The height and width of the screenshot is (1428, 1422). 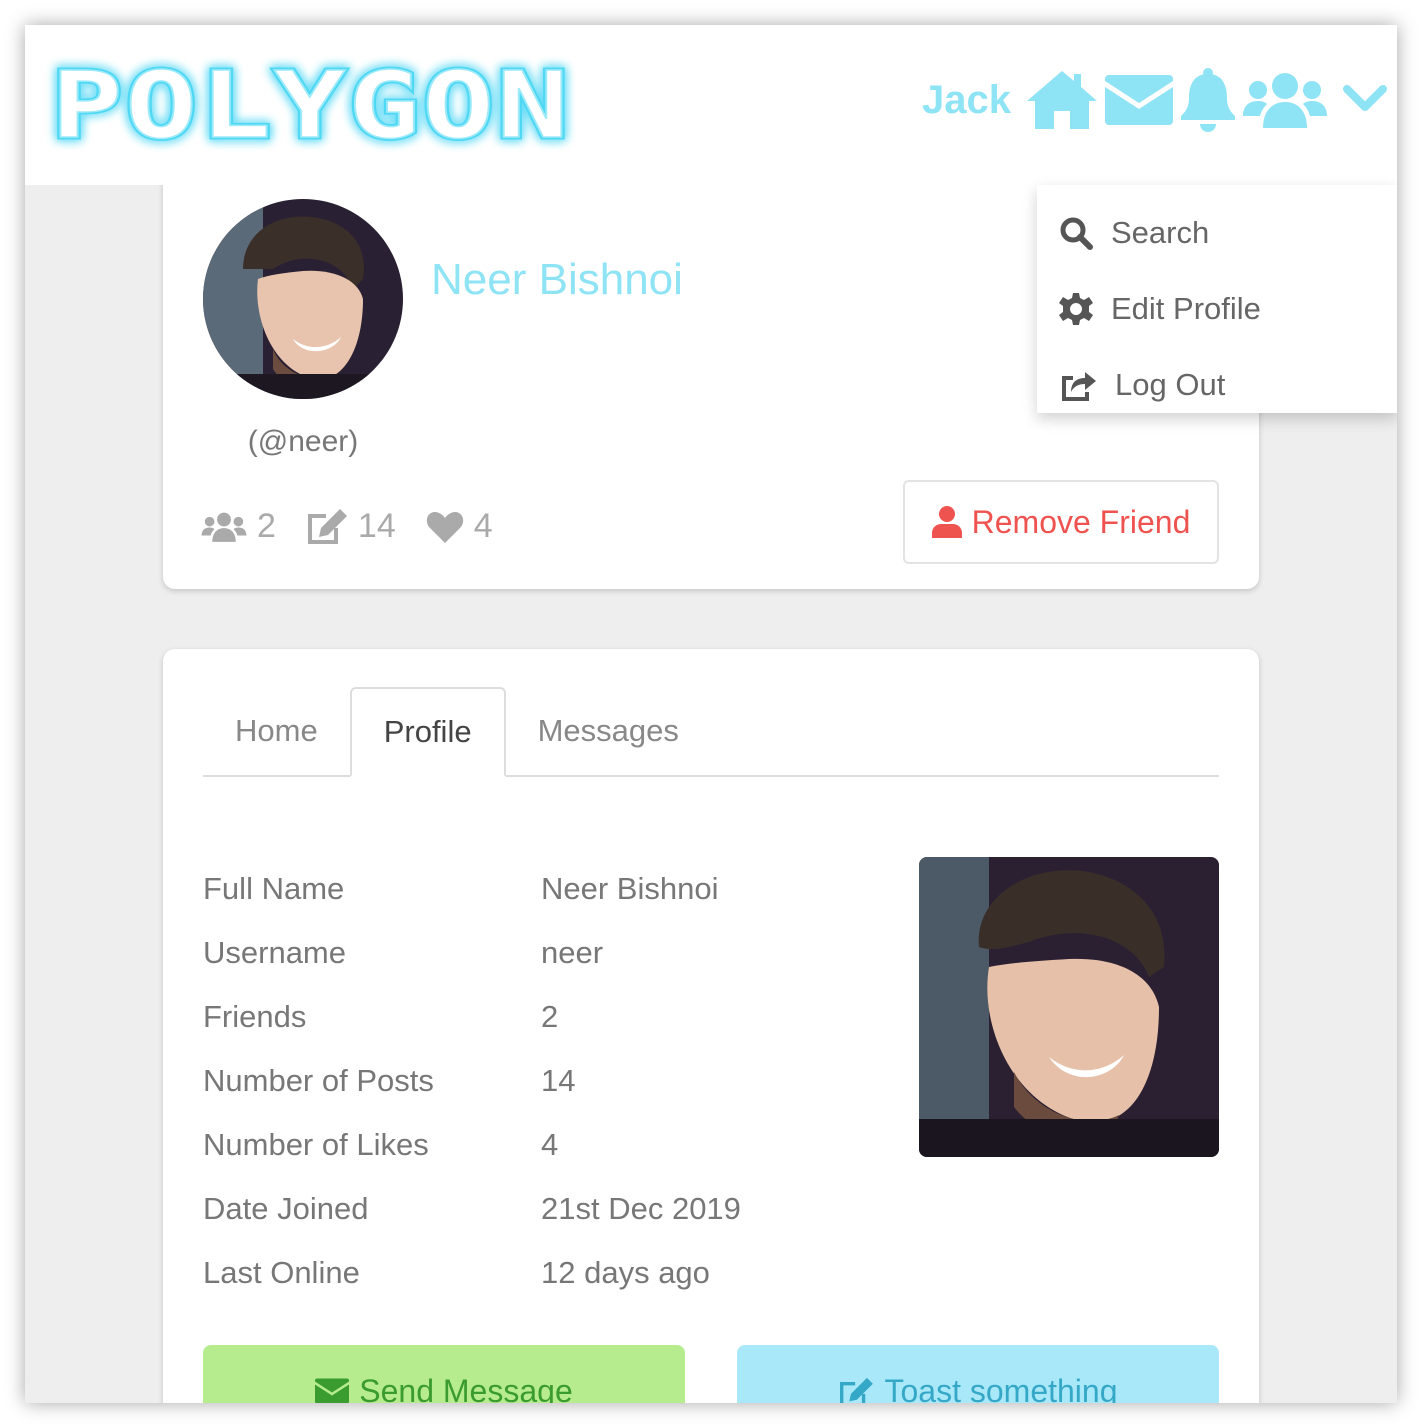 What do you see at coordinates (608, 731) in the screenshot?
I see `tab-messages: Messages` at bounding box center [608, 731].